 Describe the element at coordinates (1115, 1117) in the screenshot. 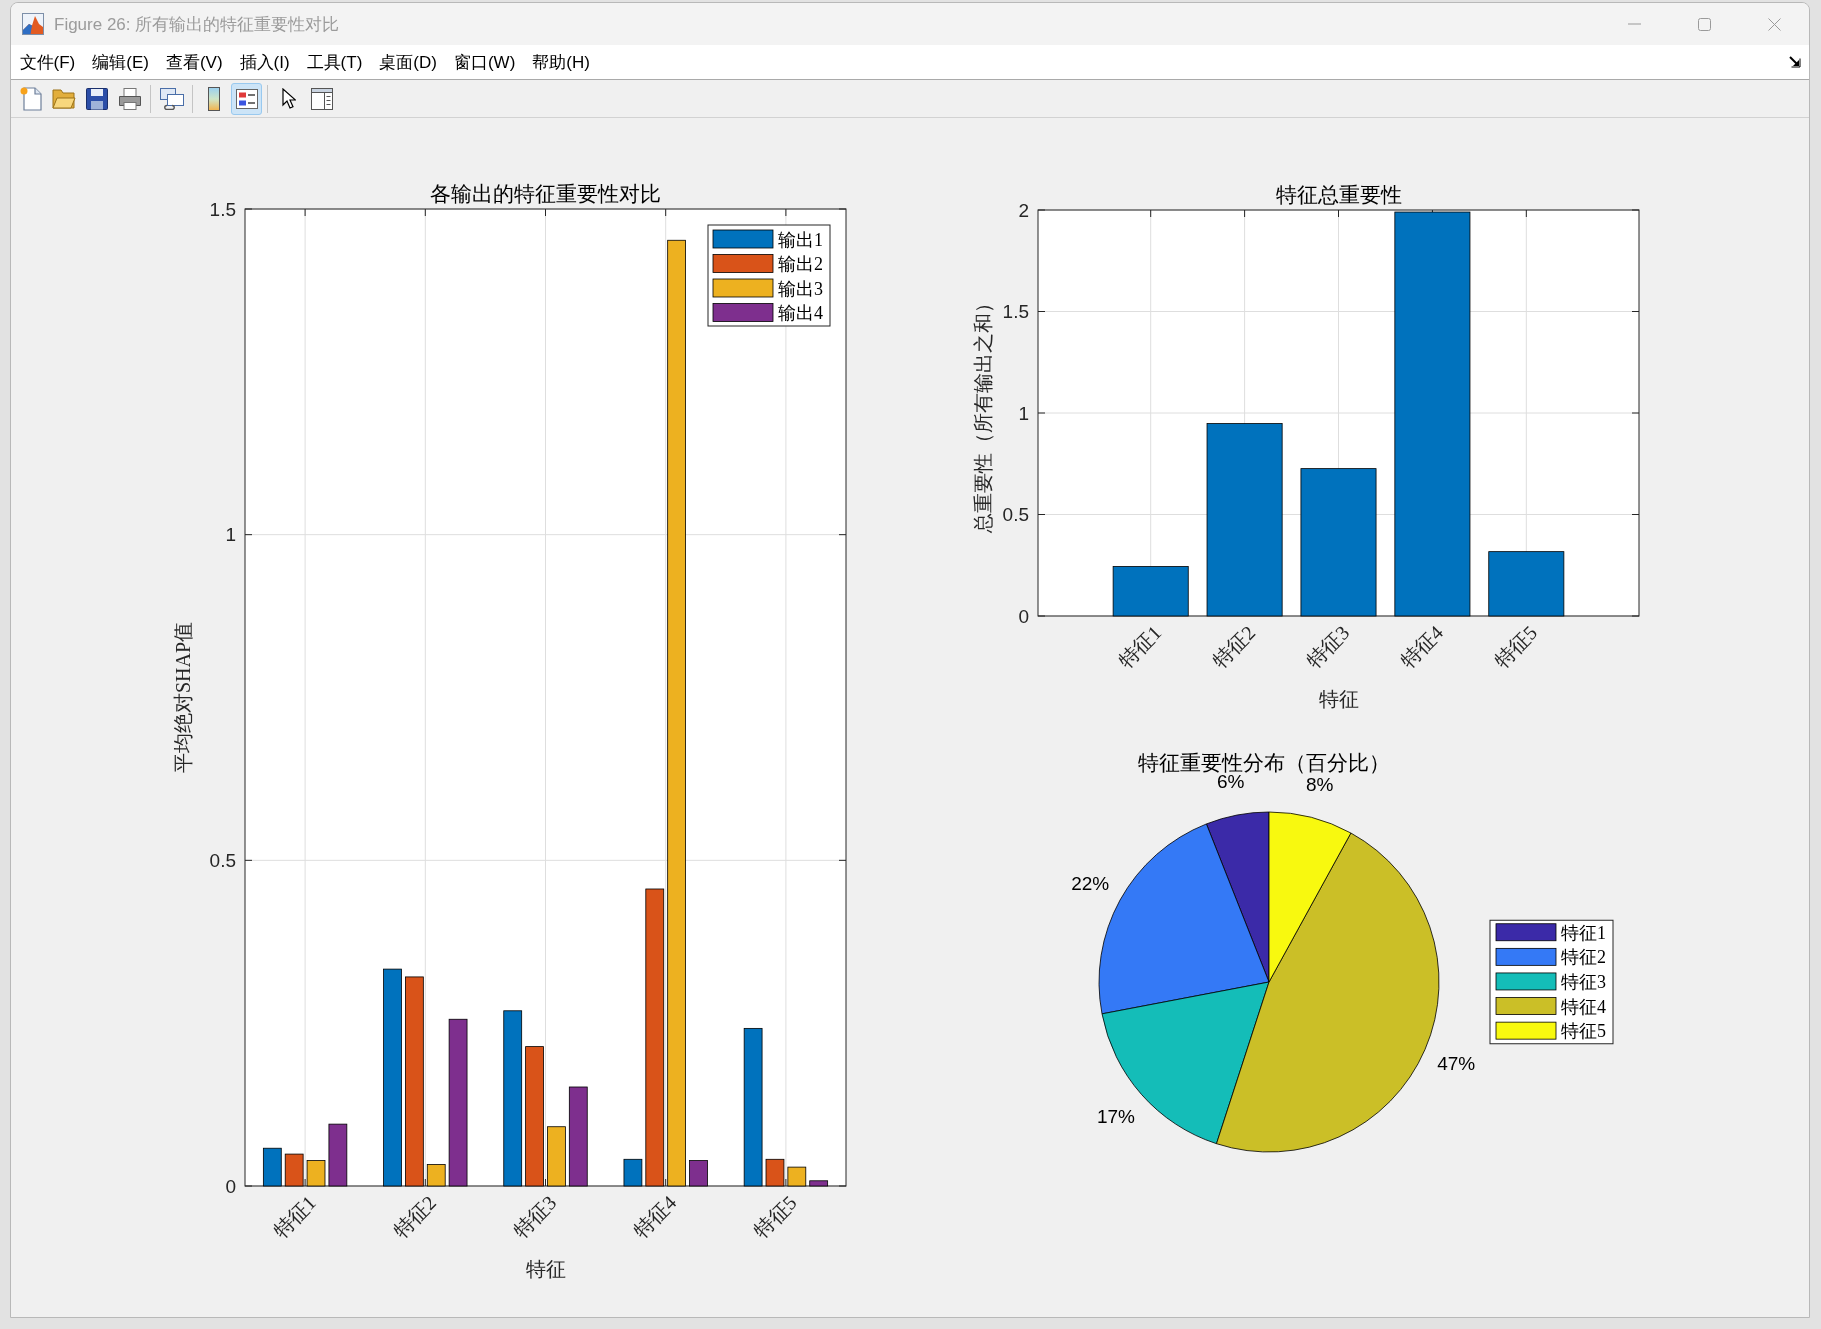

I see `percent-label: 17%` at that location.